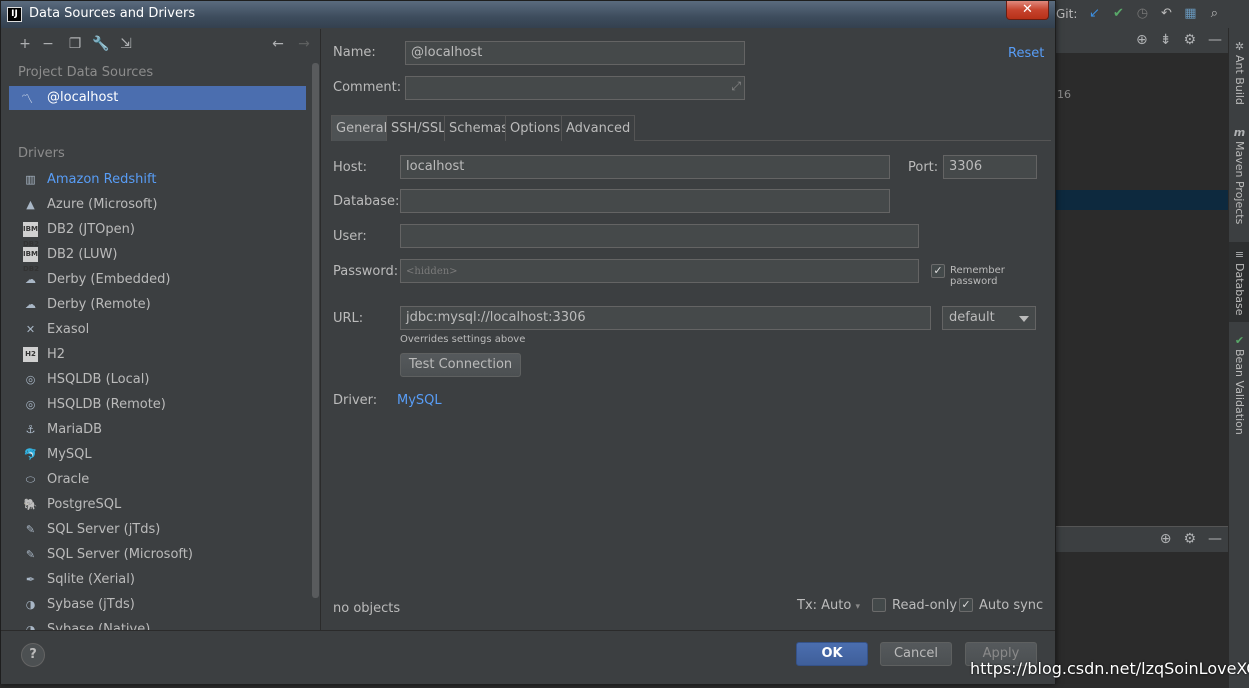  Describe the element at coordinates (665, 318) in the screenshot. I see `url-field: jdbc:mysql://localhost:3306` at that location.